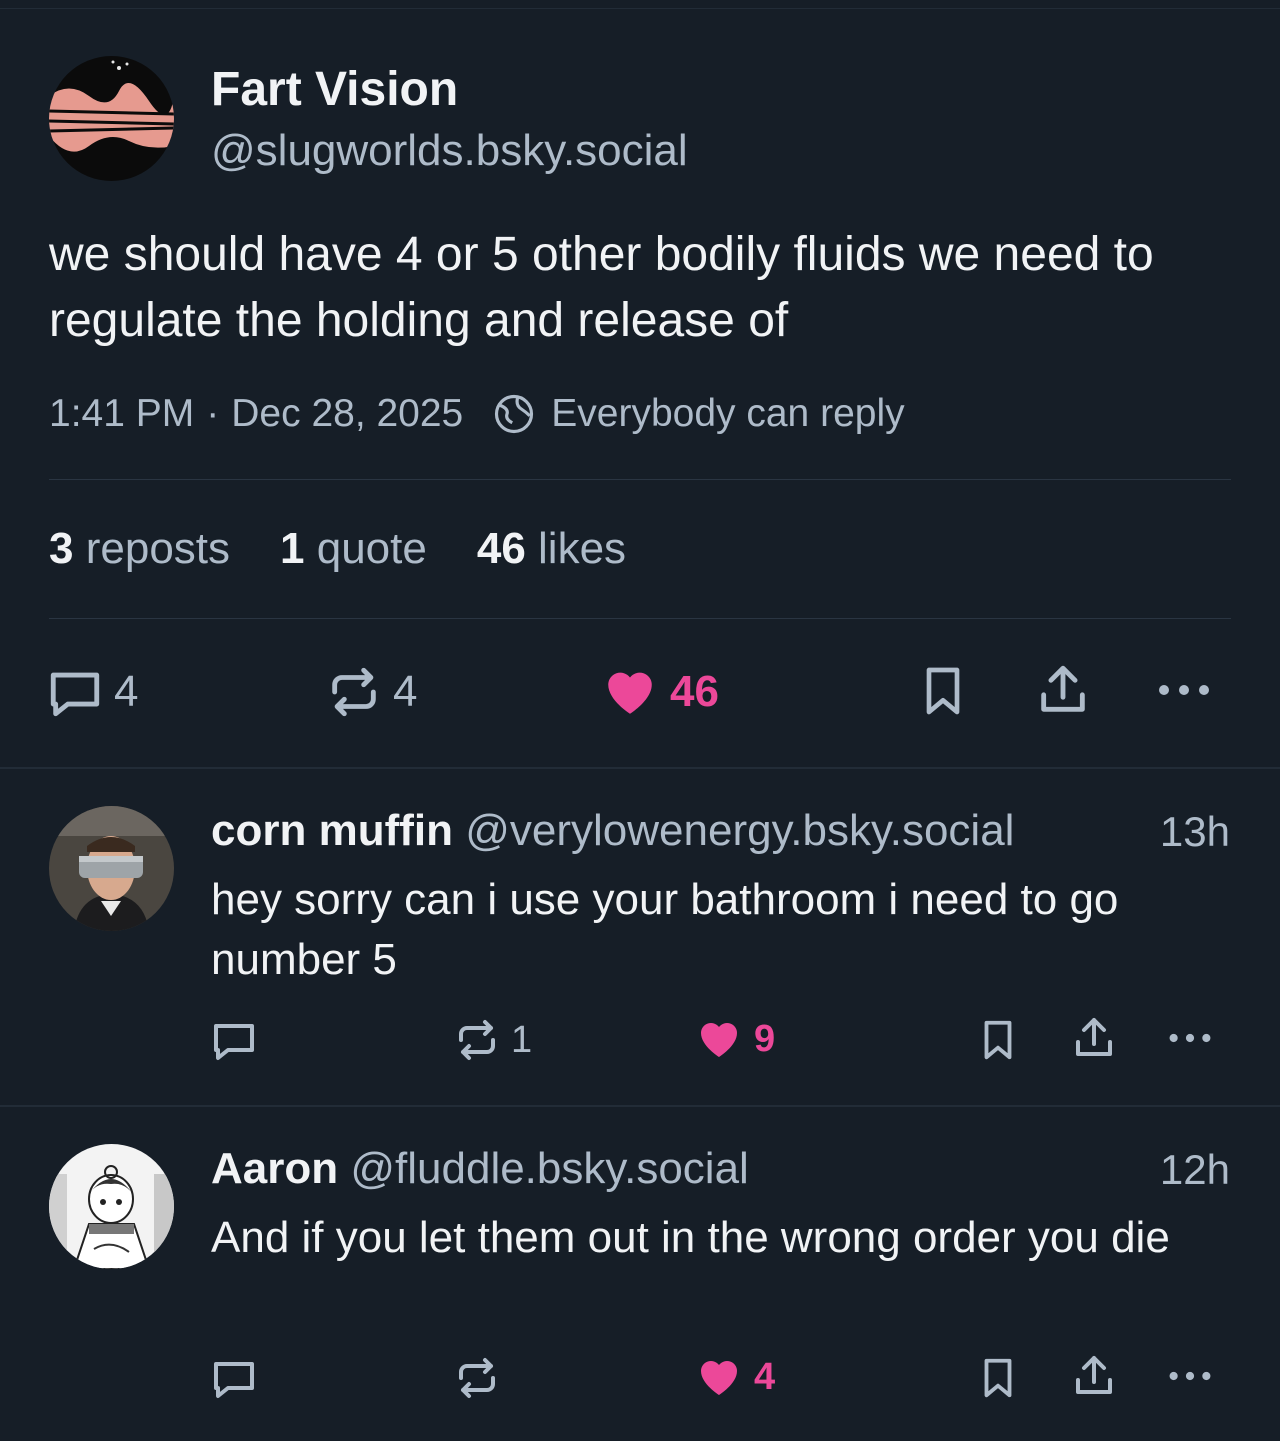  I want to click on author-name: Fart Vision, so click(334, 89).